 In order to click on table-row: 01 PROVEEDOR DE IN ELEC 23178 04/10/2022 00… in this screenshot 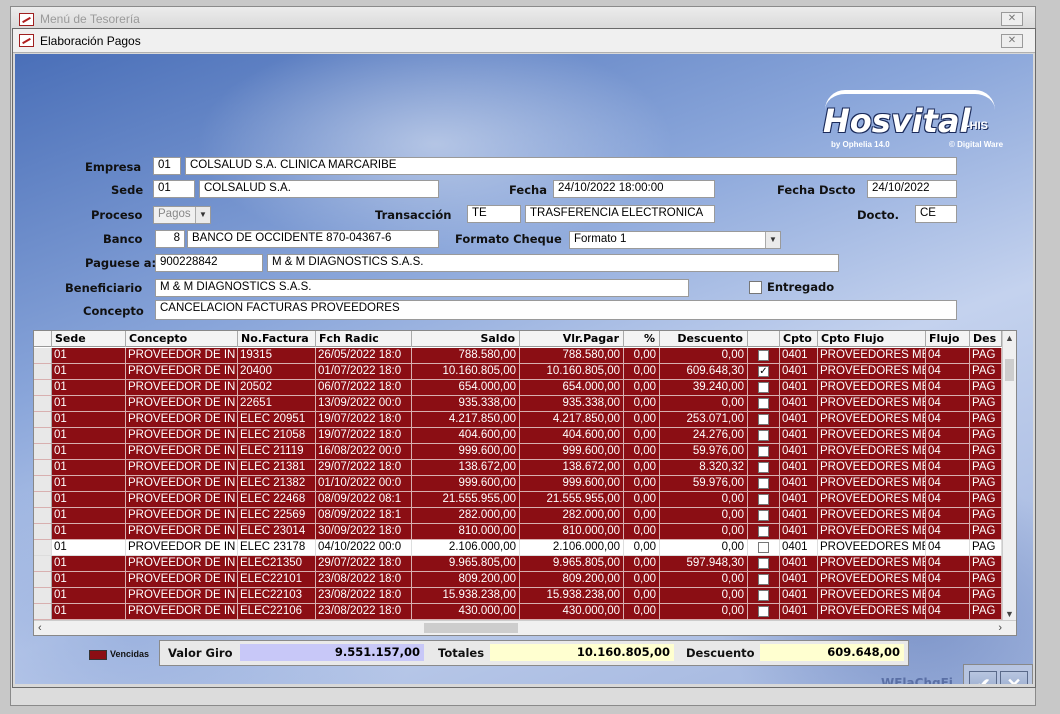, I will do `click(518, 548)`.